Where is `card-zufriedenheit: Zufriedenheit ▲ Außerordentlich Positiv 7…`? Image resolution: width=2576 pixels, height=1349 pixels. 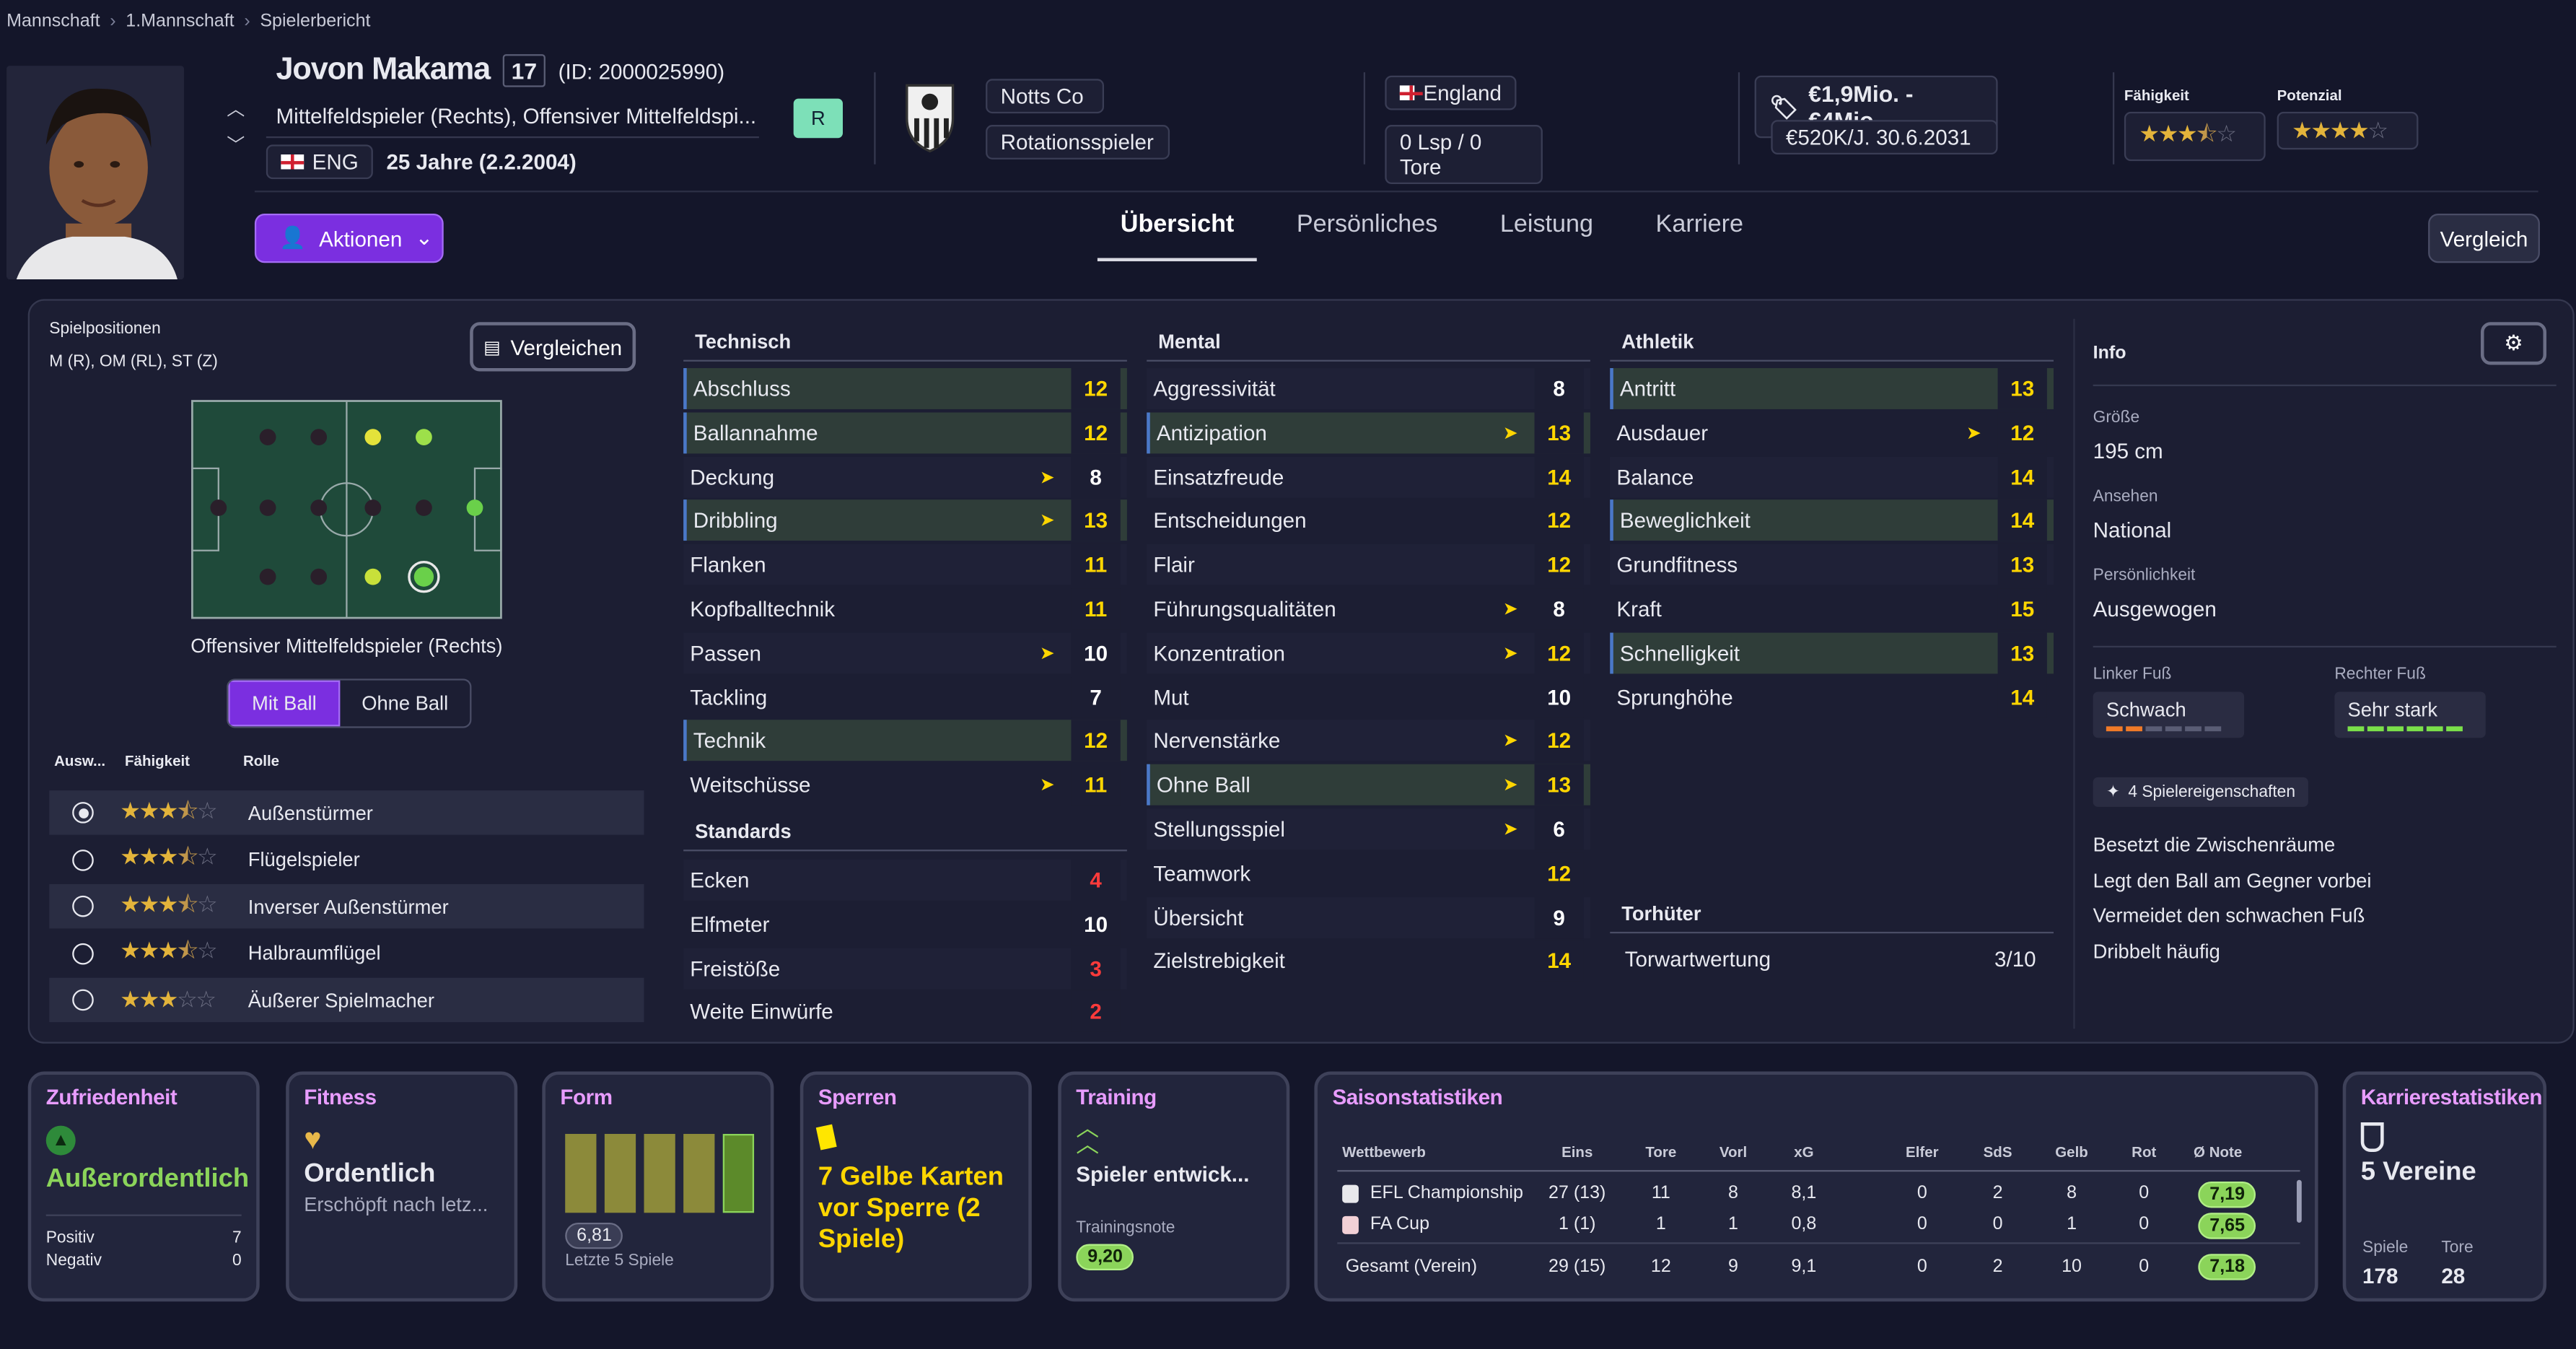 card-zufriedenheit: Zufriedenheit ▲ Außerordentlich Positiv 7… is located at coordinates (143, 1186).